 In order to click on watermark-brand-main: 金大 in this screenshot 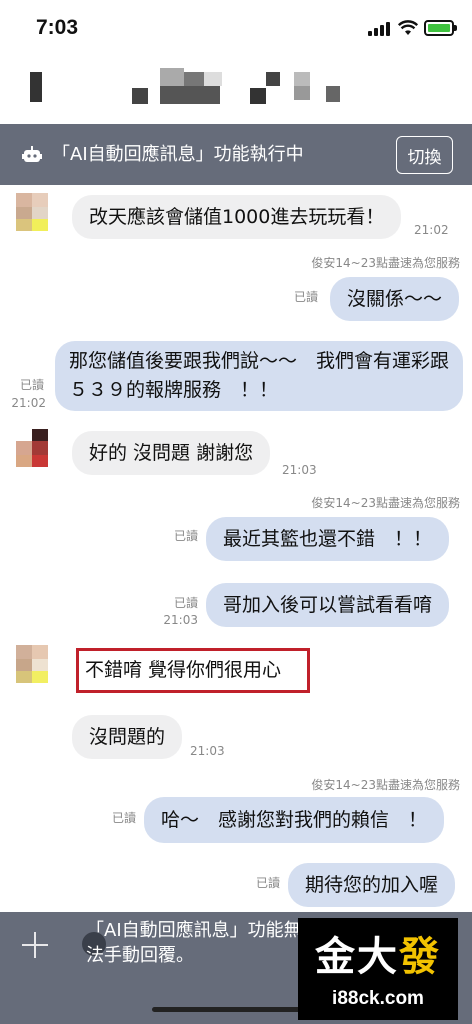, I will do `click(357, 957)`.